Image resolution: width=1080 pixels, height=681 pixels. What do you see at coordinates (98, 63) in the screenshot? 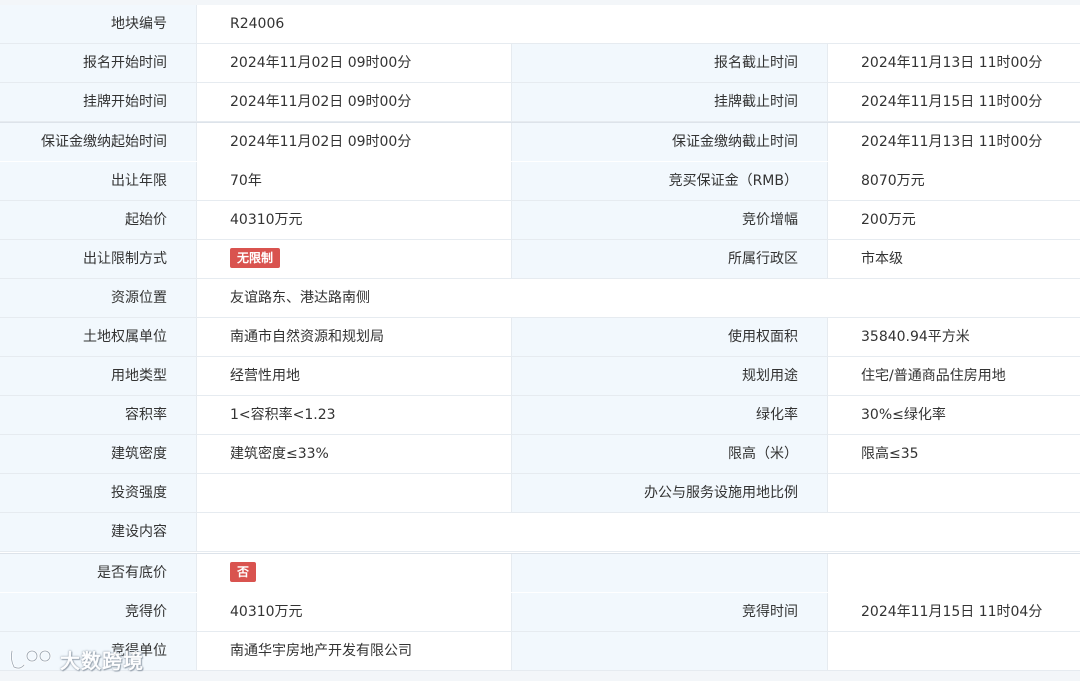
I see `label-reg-start: 报名开始时间` at bounding box center [98, 63].